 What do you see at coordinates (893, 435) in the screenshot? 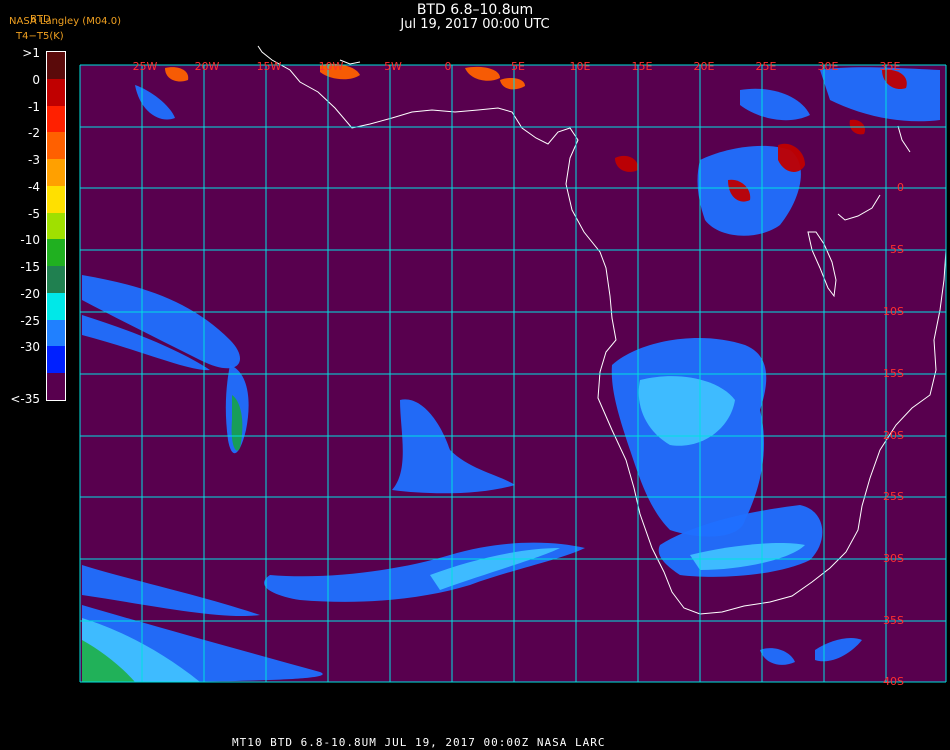
I see `latitude-label: 20S` at bounding box center [893, 435].